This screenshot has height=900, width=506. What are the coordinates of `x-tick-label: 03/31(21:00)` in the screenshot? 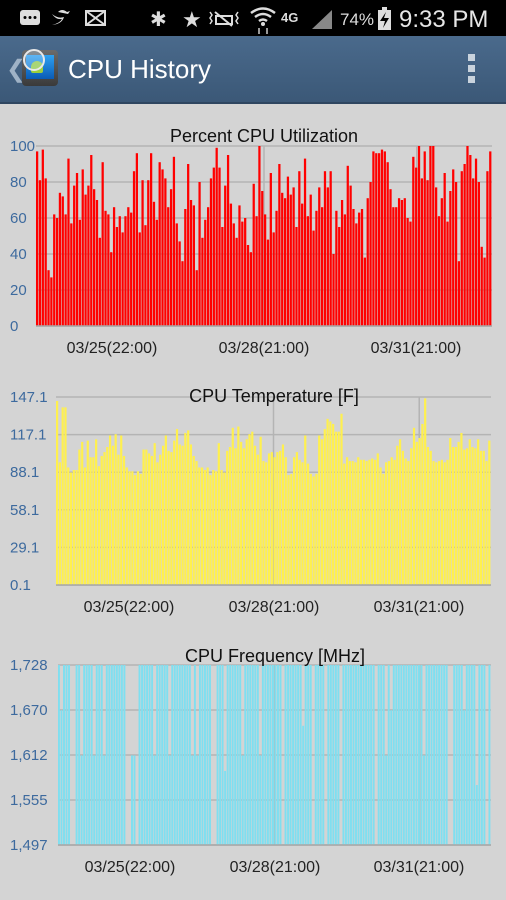 It's located at (416, 348).